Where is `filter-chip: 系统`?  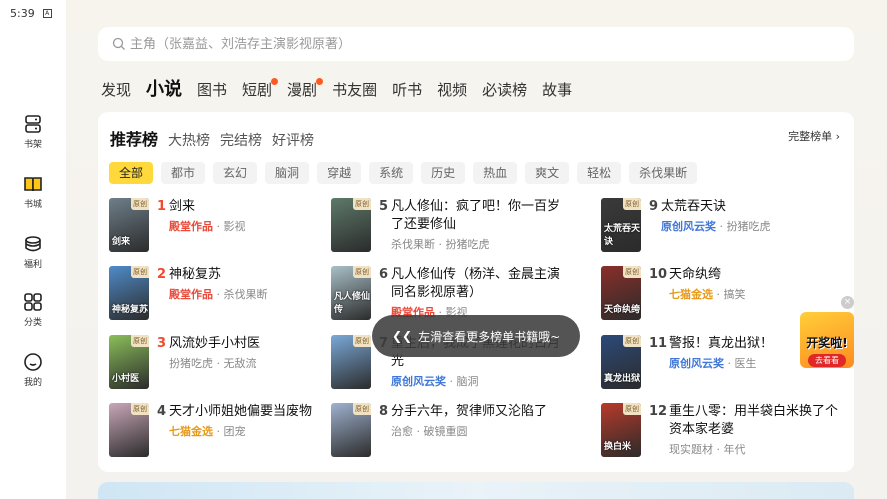 filter-chip: 系统 is located at coordinates (391, 173).